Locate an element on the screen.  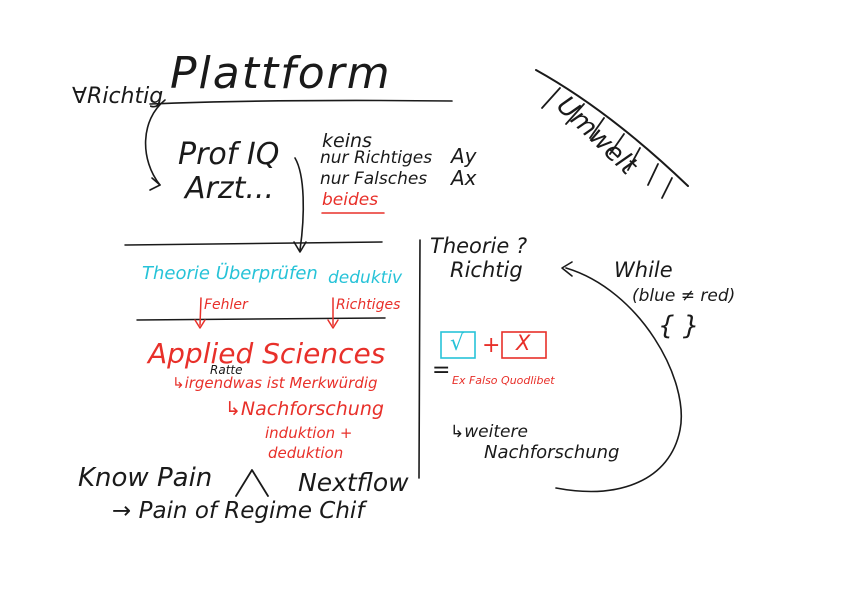
title-underline is located at coordinates (301, 102).